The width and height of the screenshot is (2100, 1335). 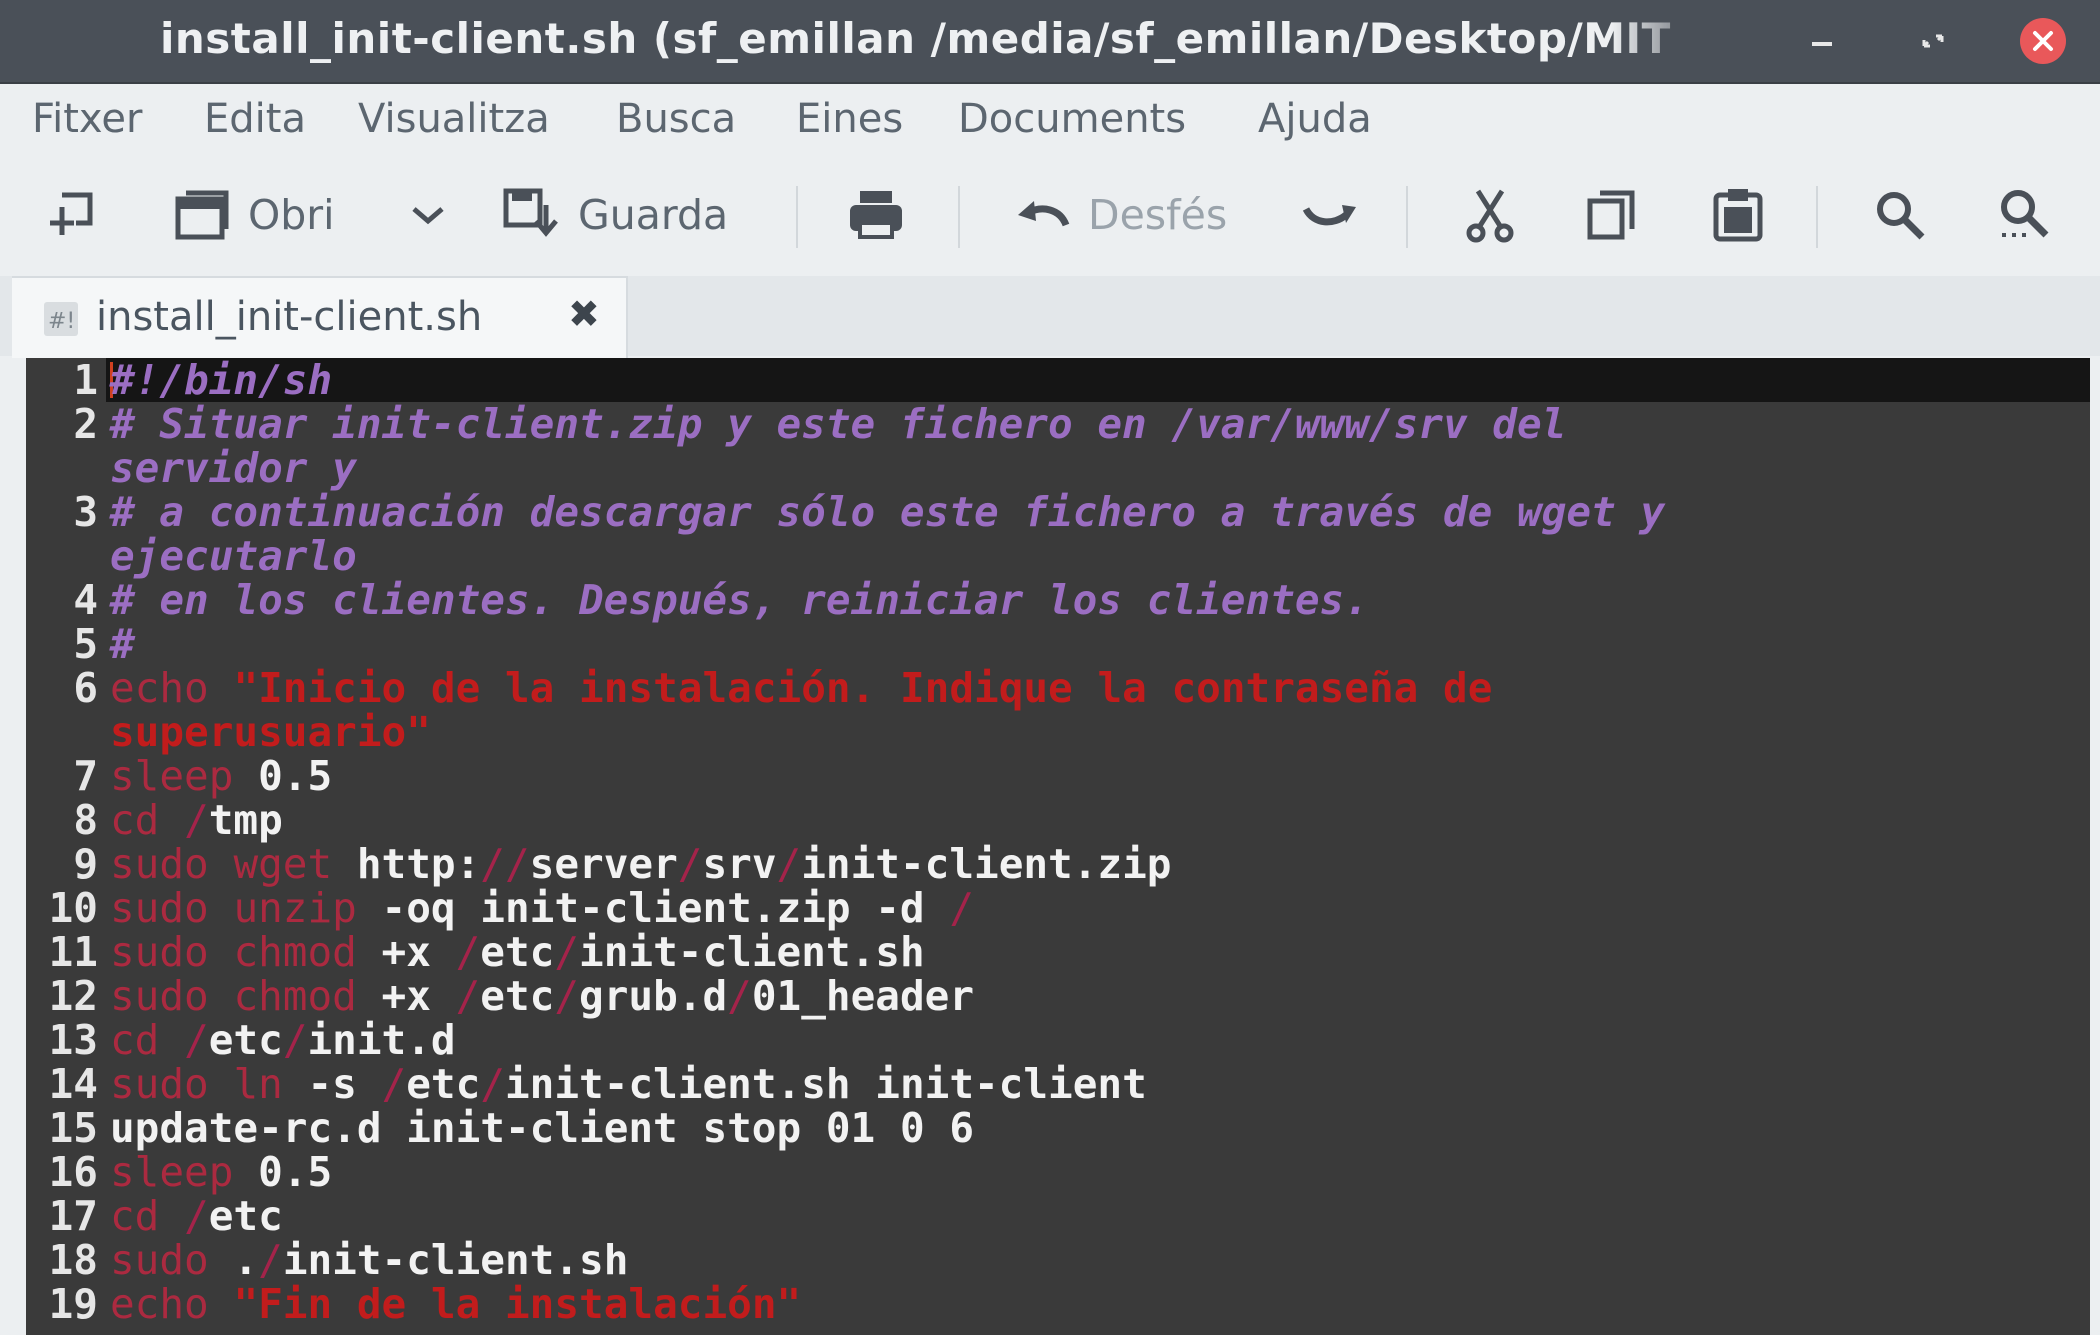 I want to click on line-number: 10, so click(x=73, y=908).